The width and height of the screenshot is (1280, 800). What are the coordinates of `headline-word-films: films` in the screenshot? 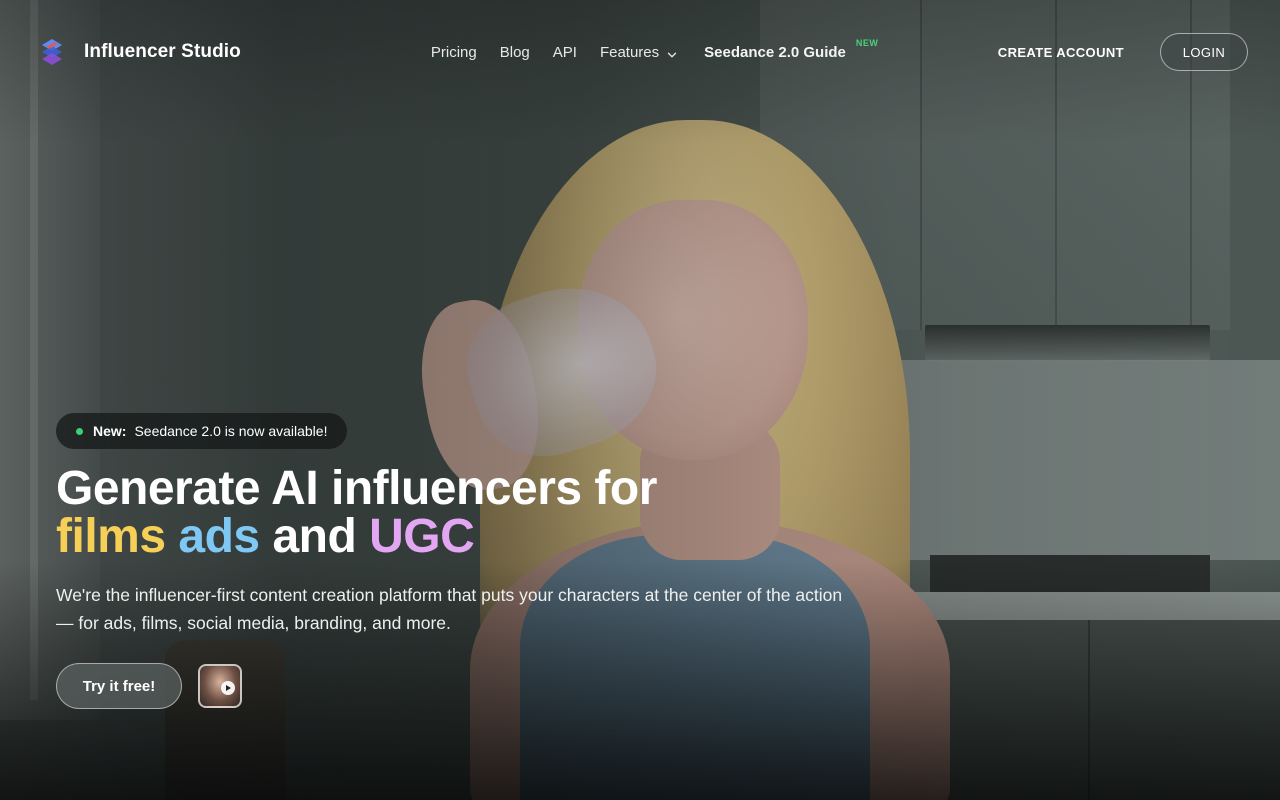 It's located at (111, 536).